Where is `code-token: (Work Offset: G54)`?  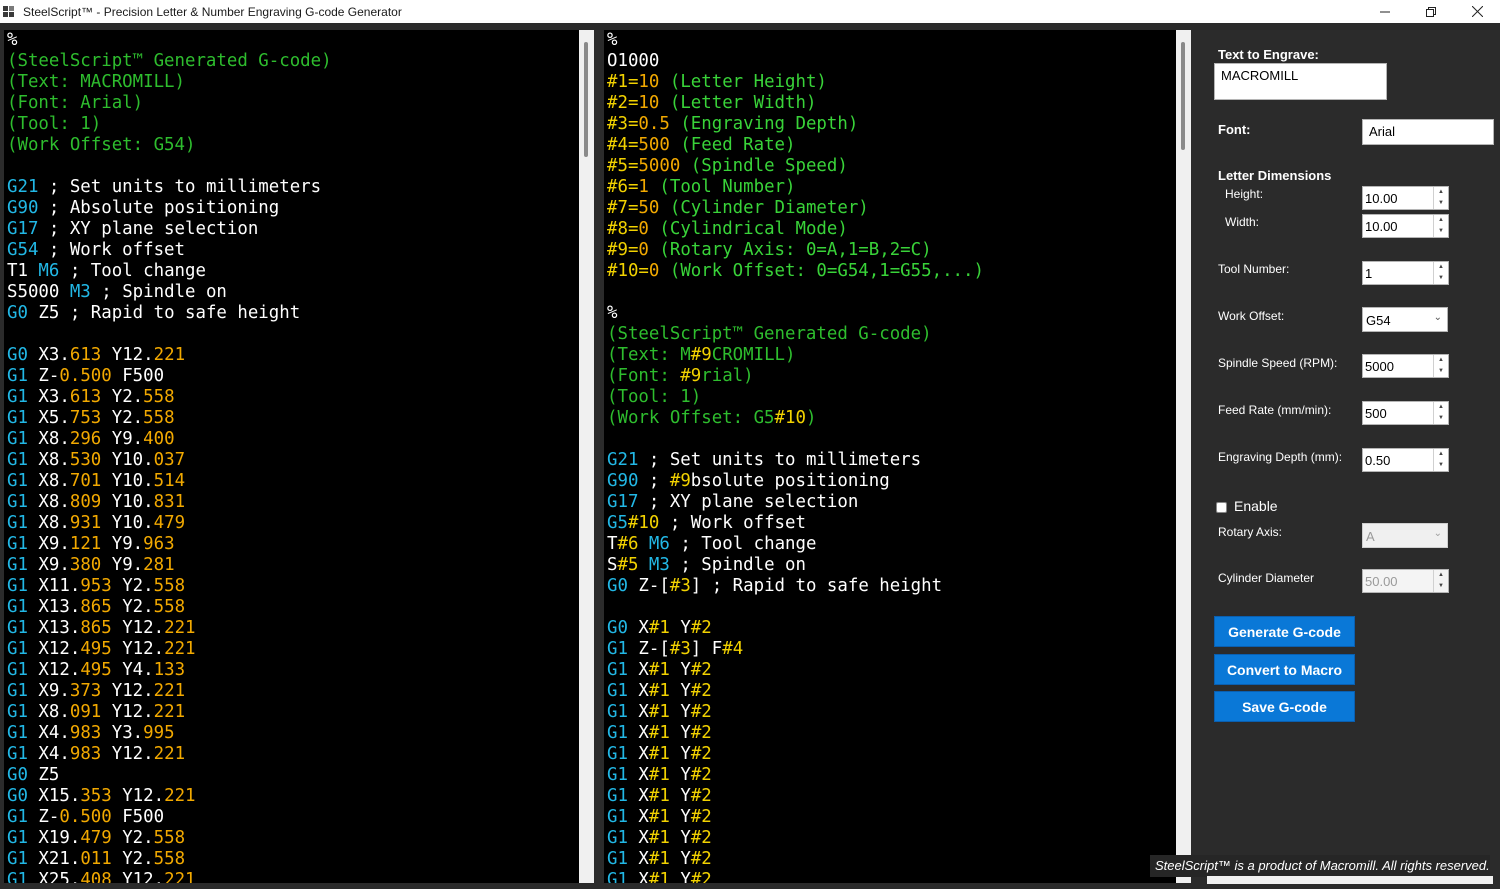 code-token: (Work Offset: G54) is located at coordinates (101, 145).